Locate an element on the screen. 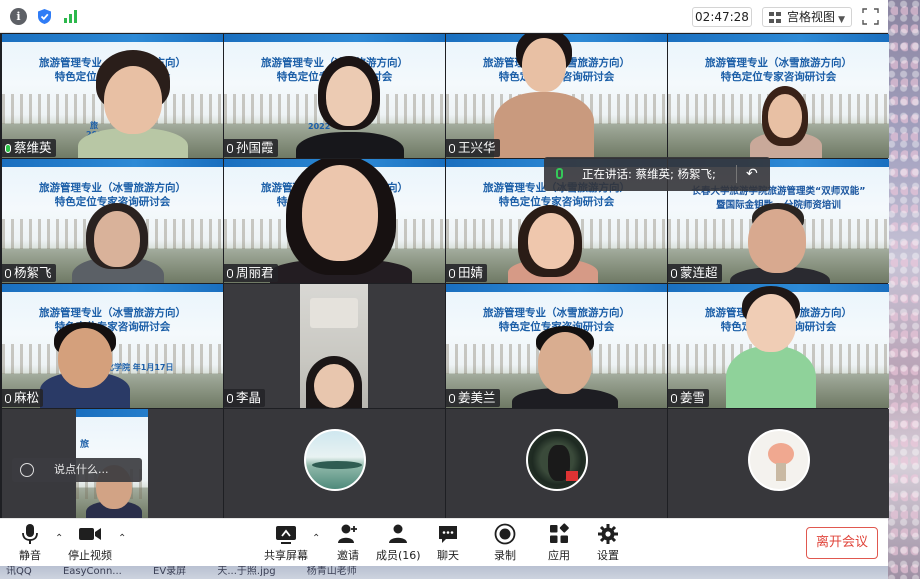 Image resolution: width=920 pixels, height=579 pixels. participant-name-label: 麻松 is located at coordinates (23, 398).